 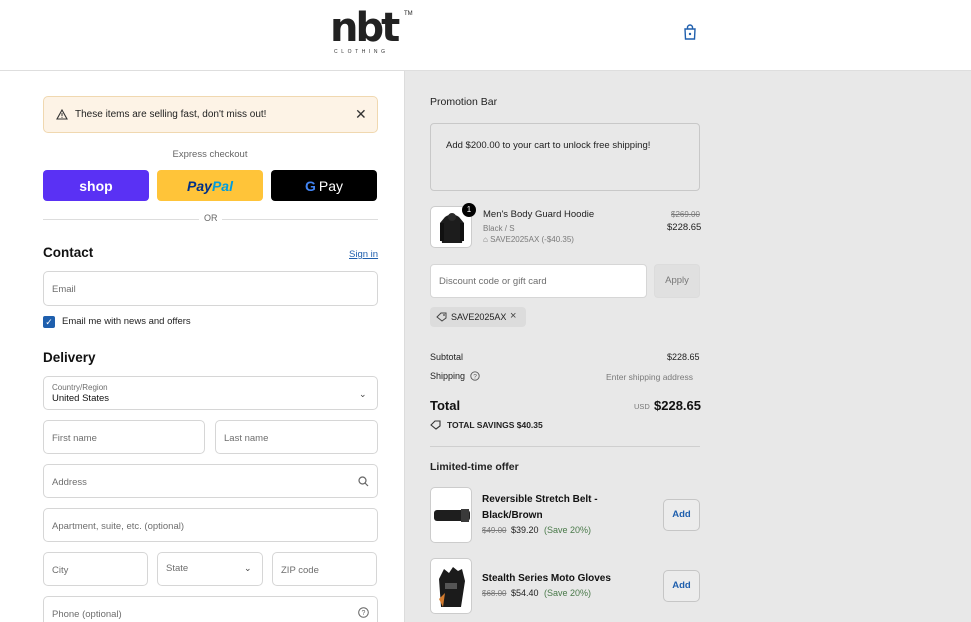 I want to click on shop-pay-button: shop, so click(x=96, y=185).